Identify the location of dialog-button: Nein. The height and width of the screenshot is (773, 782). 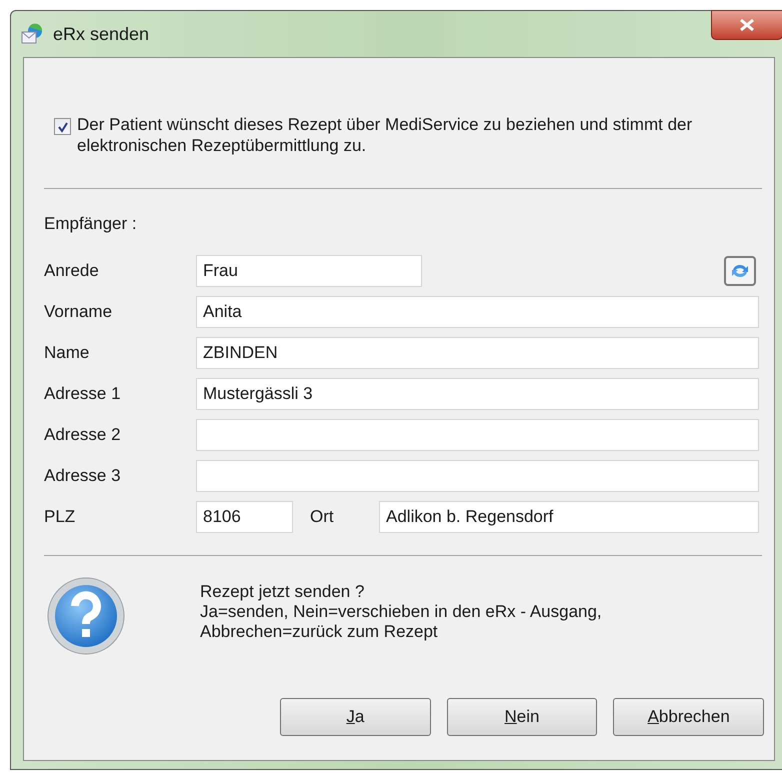
(522, 717).